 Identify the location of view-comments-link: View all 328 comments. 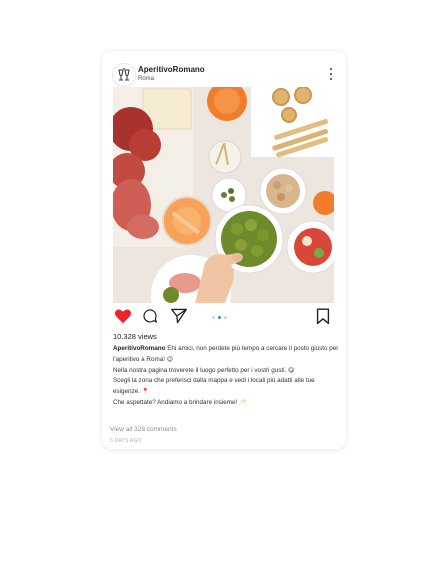
(143, 429).